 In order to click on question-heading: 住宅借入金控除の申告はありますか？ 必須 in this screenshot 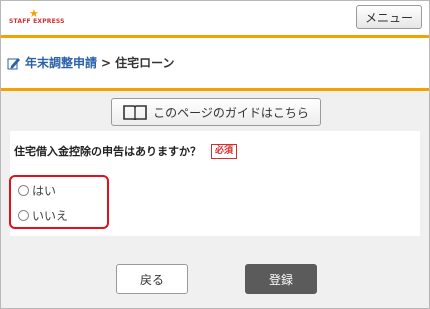, I will do `click(126, 151)`.